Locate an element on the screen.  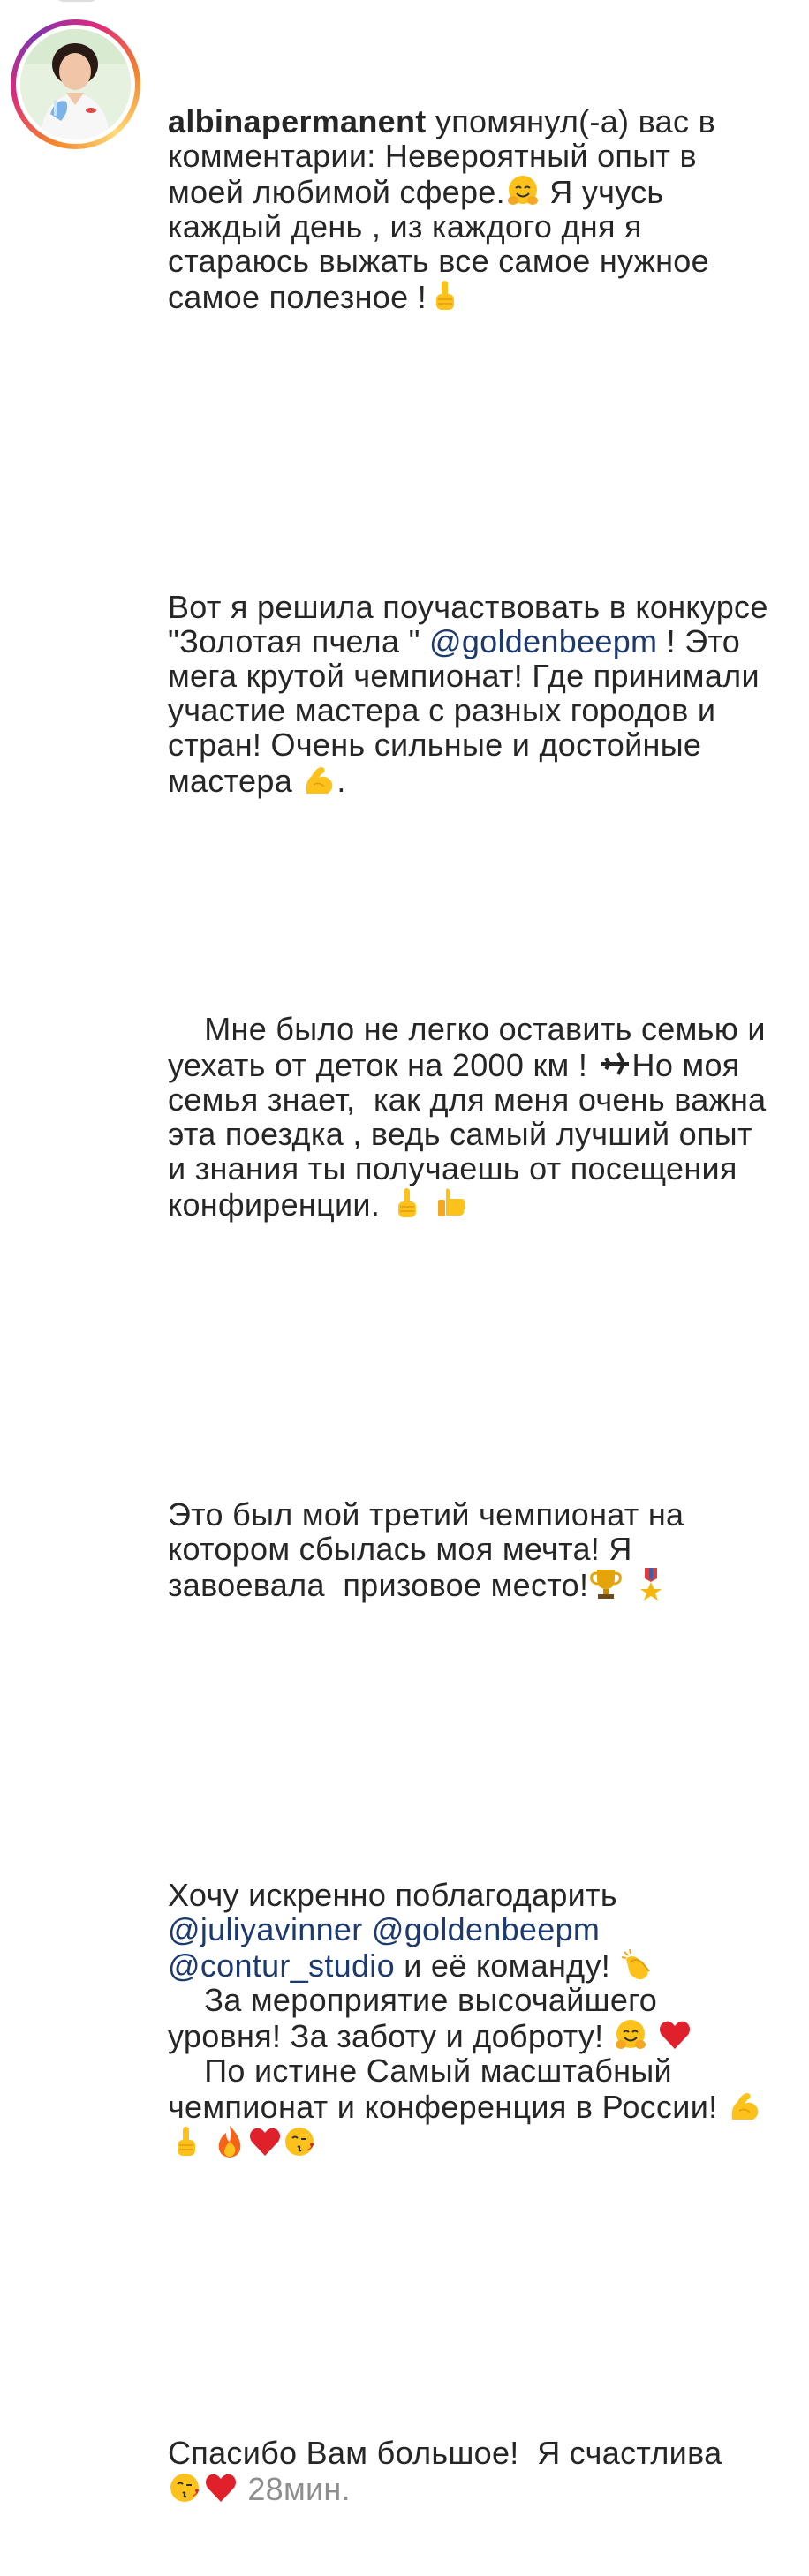
mention-link-juliyavinner: @juliyavinner is located at coordinates (265, 1929).